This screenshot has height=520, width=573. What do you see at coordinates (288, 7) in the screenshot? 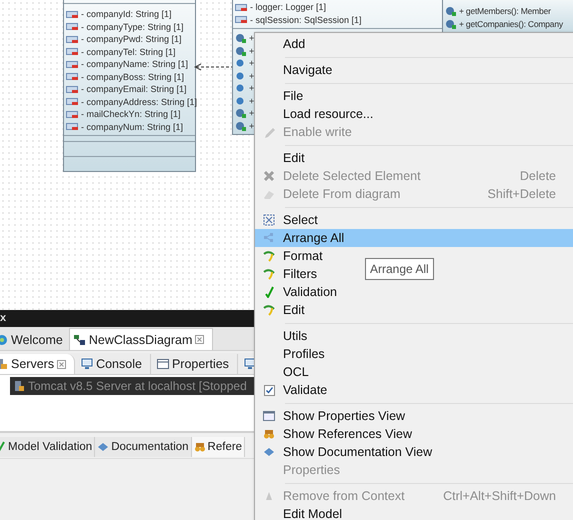
I see `attribute-text: - logger: Logger [1]` at bounding box center [288, 7].